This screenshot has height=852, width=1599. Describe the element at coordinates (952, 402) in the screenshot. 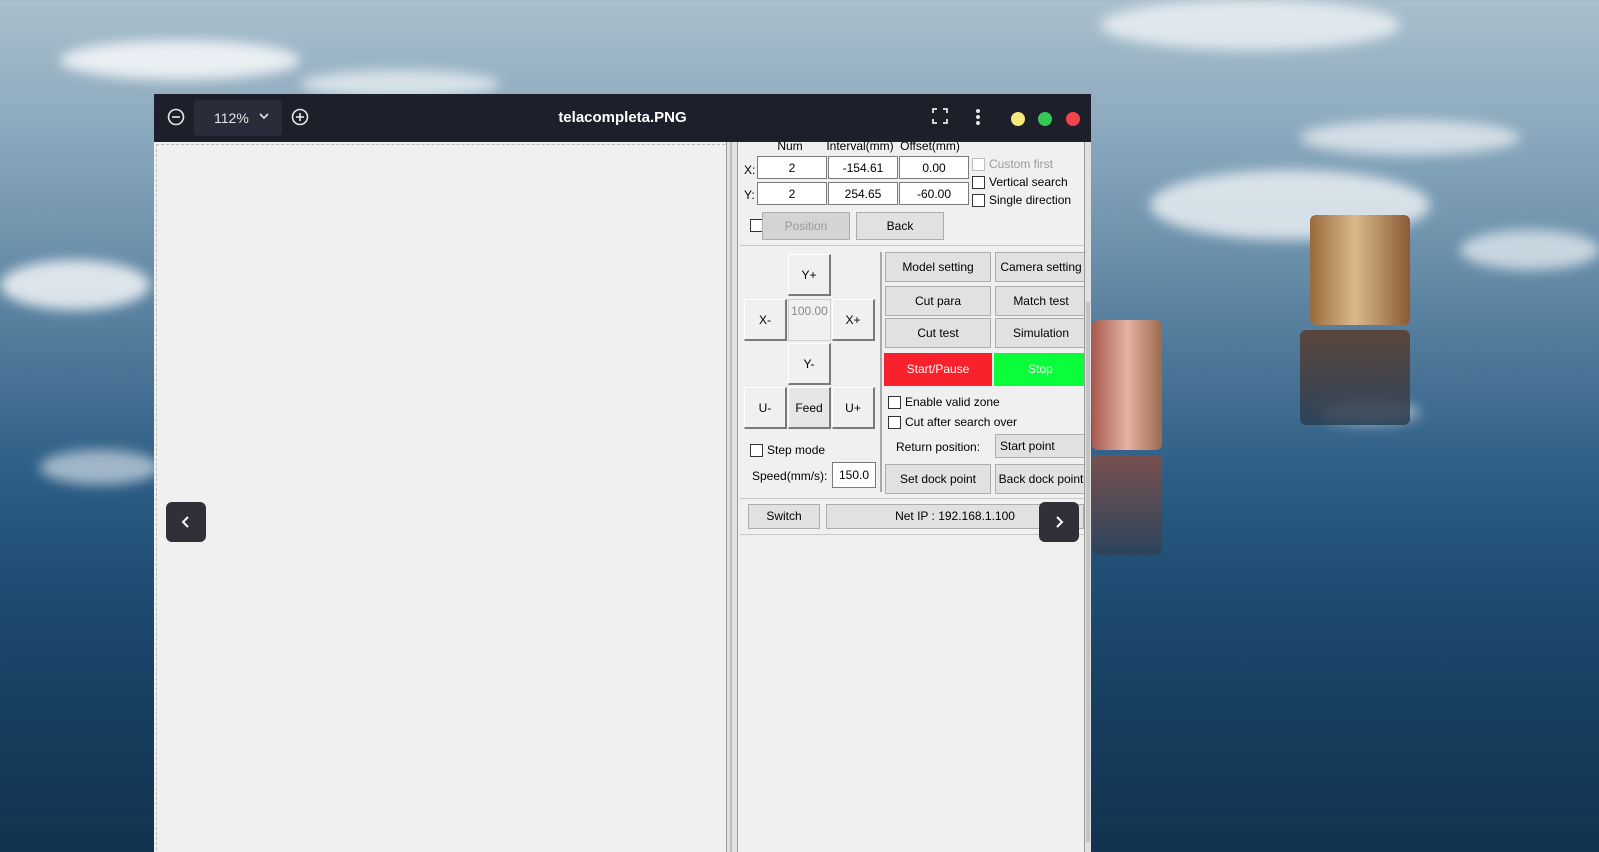

I see `enable-valid-zone-label: Enable valid zone` at that location.